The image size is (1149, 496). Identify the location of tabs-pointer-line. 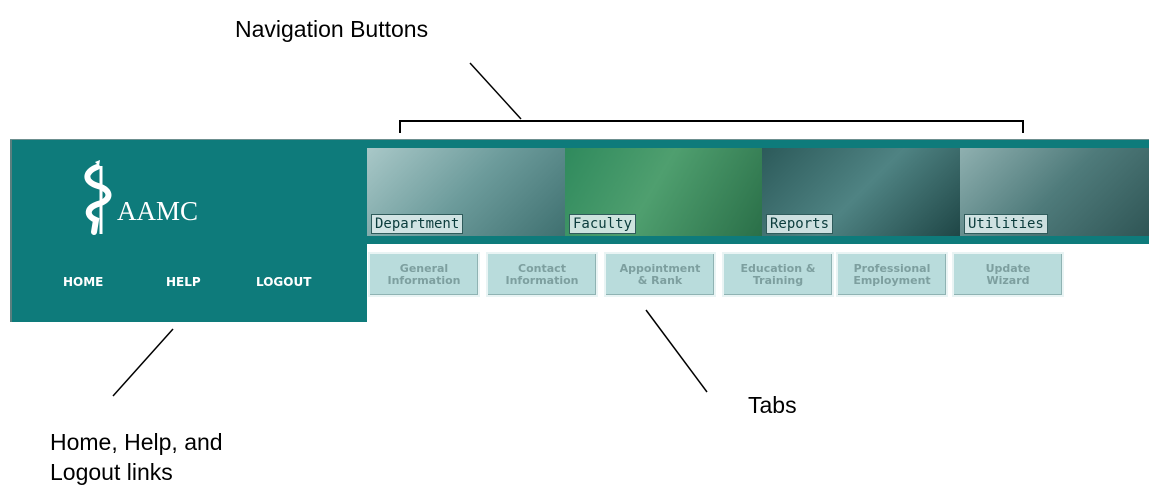
(676, 351).